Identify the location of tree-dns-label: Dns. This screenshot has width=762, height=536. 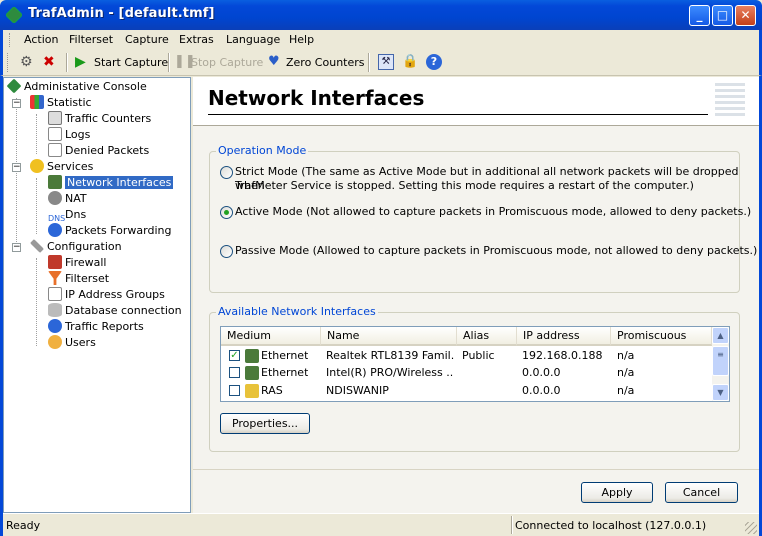
(76, 214).